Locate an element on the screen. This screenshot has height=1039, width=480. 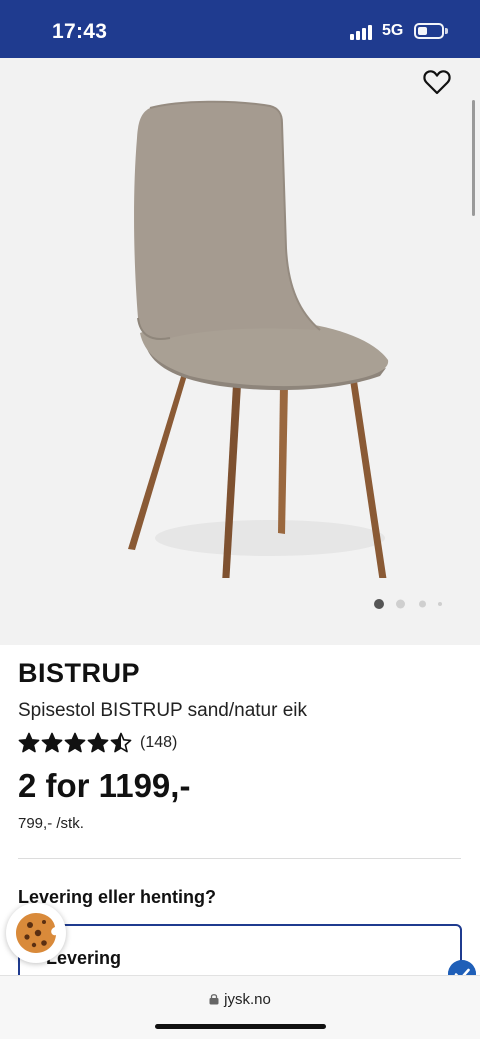
scroll-indicator is located at coordinates (473, 158).